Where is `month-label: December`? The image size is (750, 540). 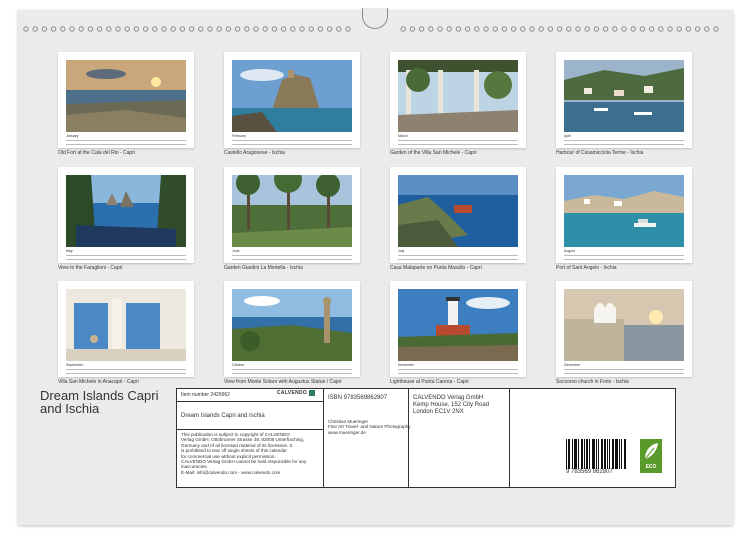
month-label: December is located at coordinates (572, 365).